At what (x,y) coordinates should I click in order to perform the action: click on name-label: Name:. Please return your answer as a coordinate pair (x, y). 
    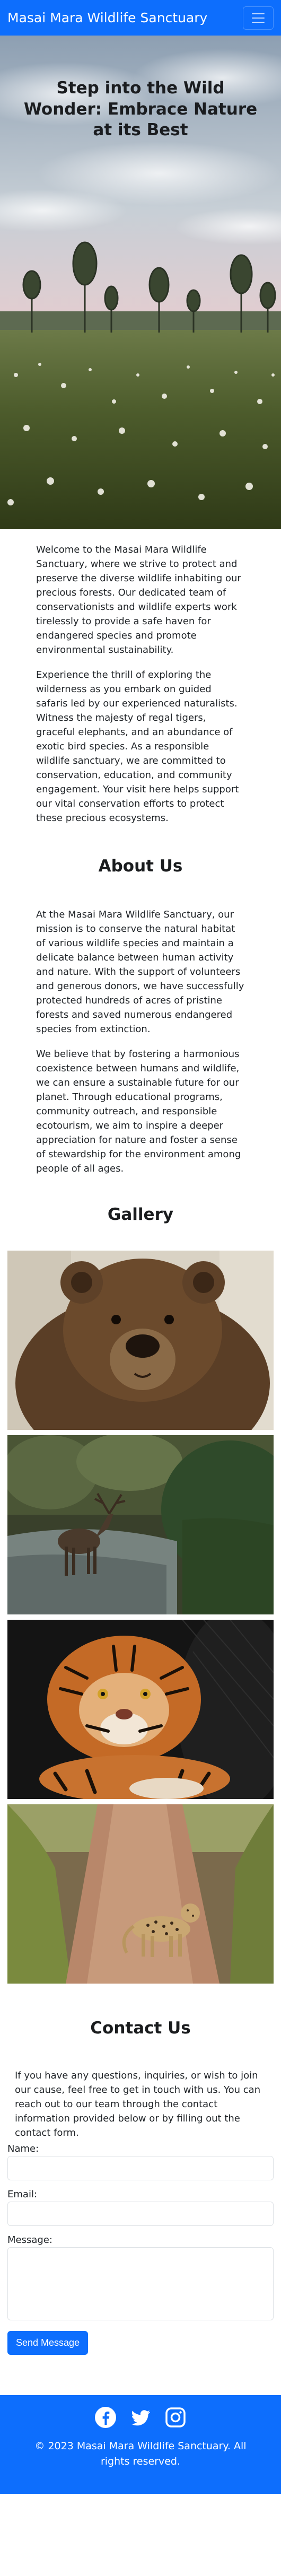
    Looking at the image, I should click on (23, 2148).